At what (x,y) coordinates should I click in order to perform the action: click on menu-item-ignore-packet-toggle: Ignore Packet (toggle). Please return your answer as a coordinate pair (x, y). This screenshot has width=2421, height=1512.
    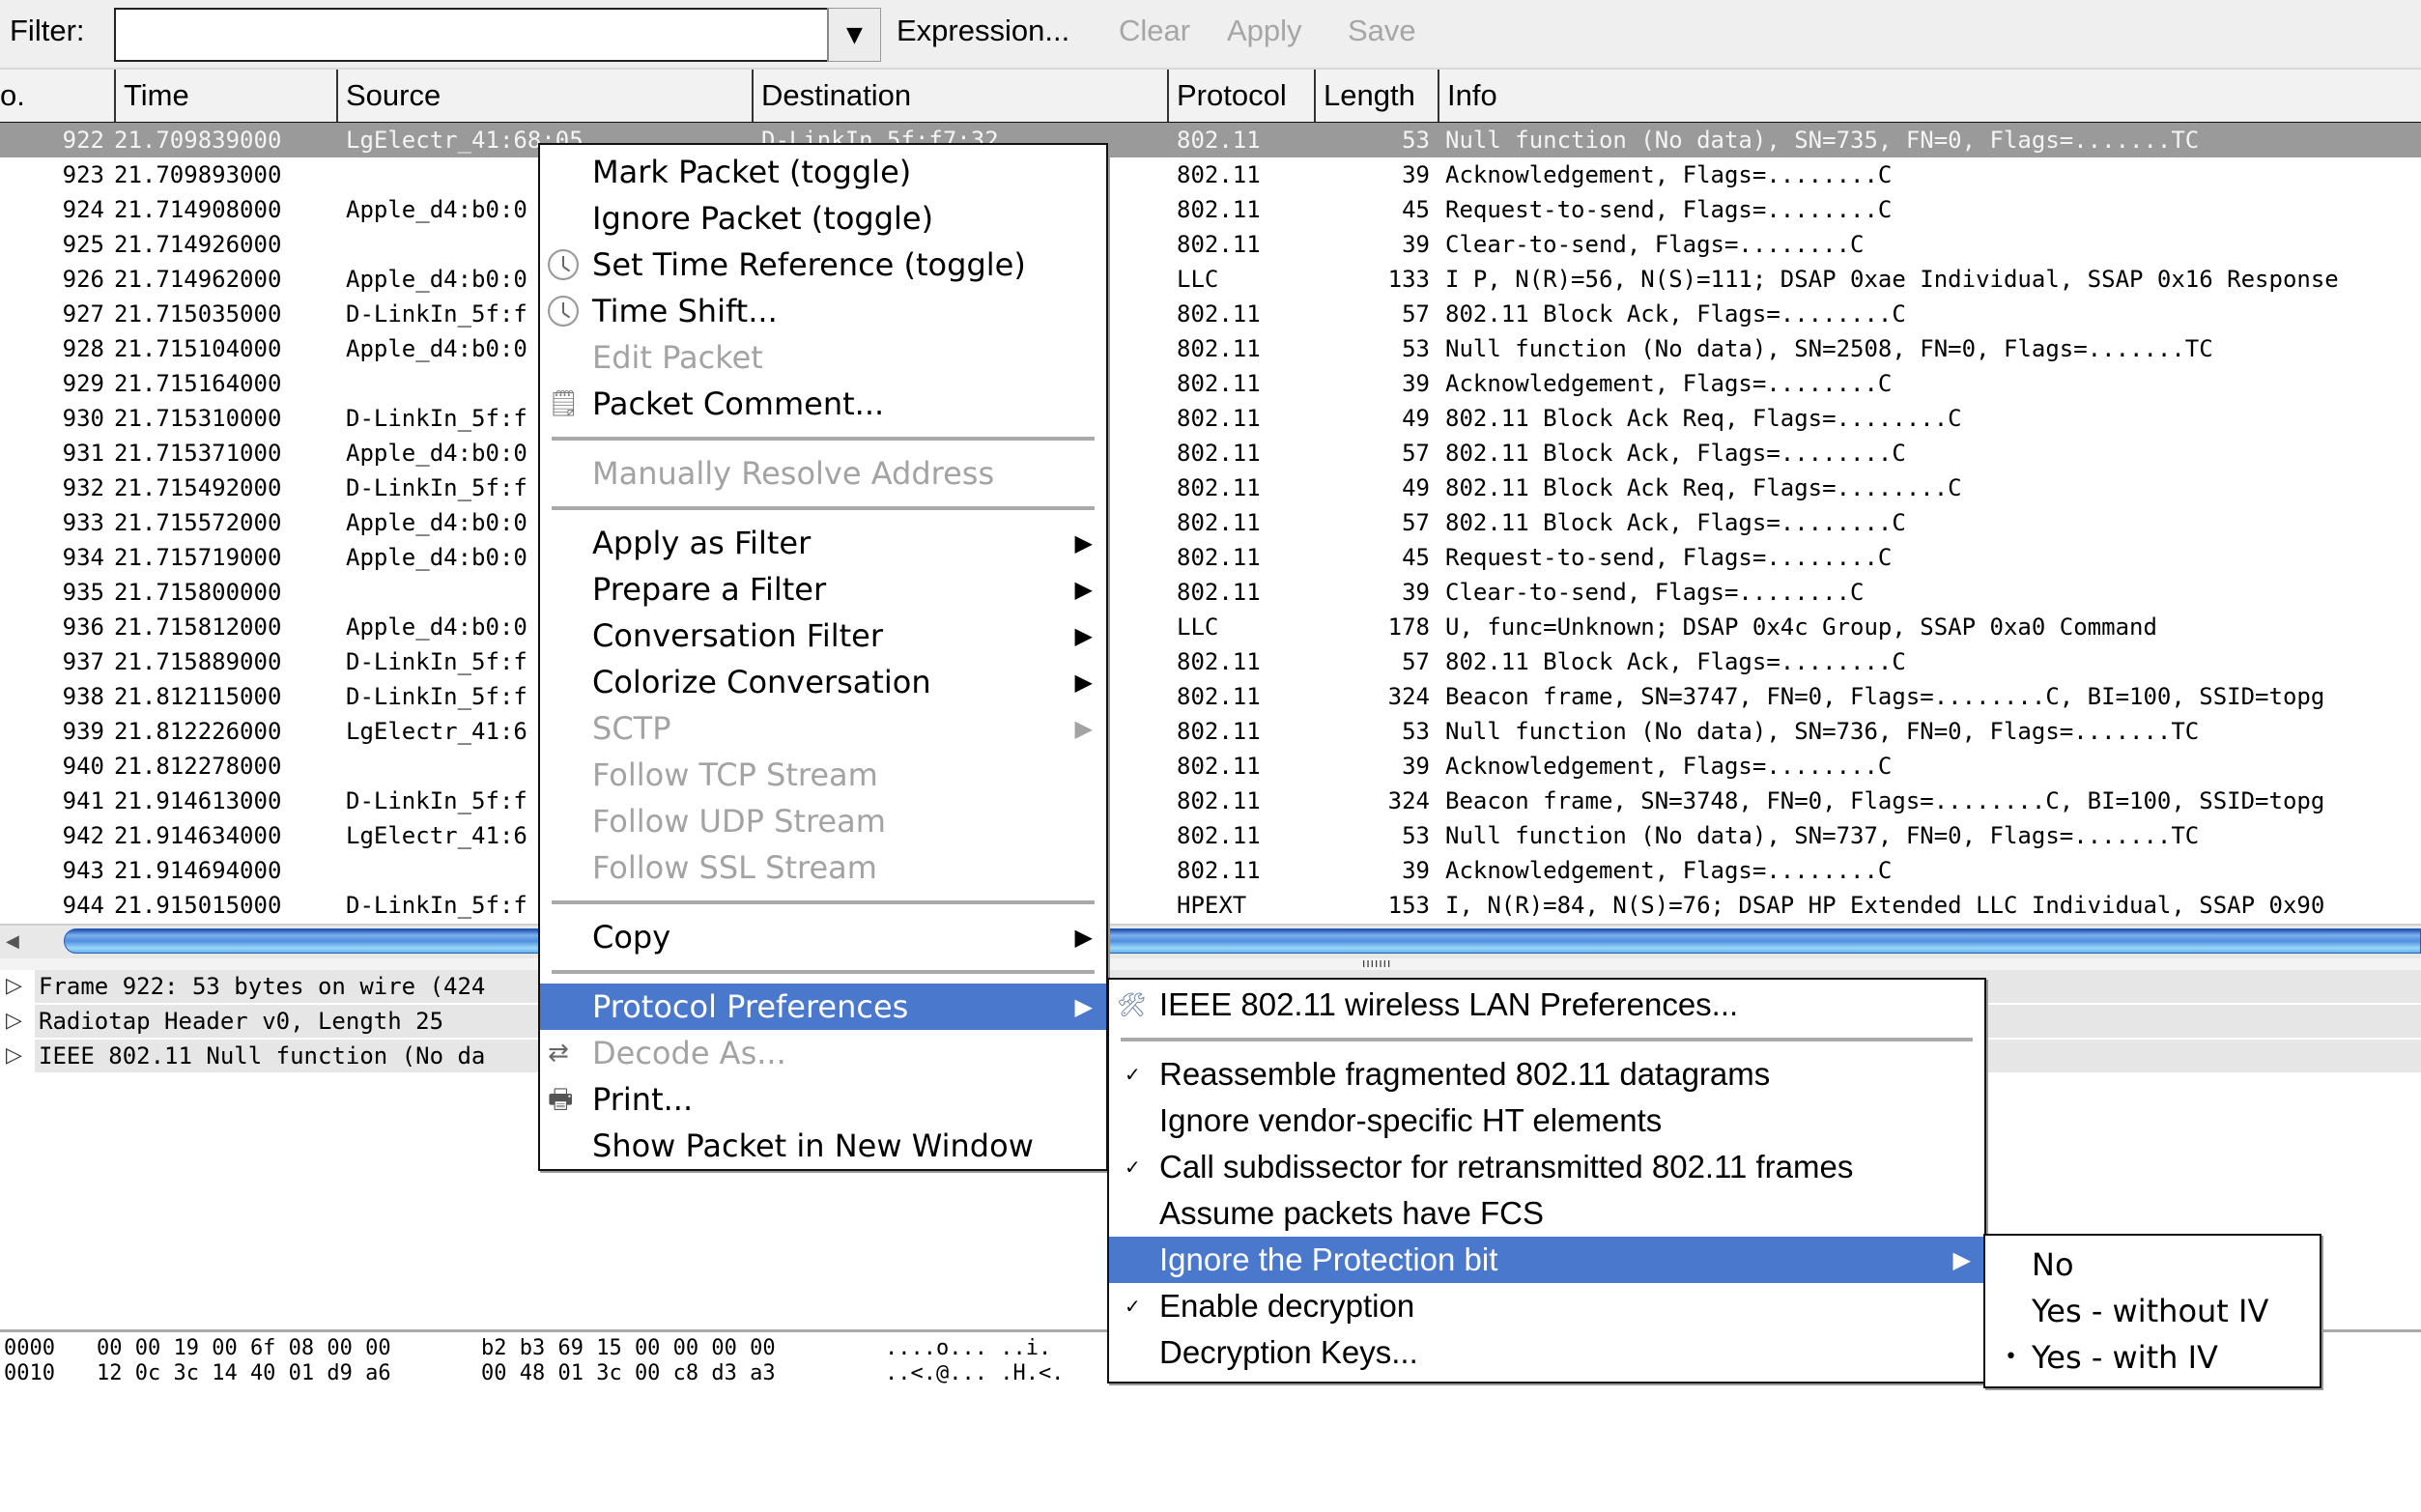
    Looking at the image, I should click on (823, 218).